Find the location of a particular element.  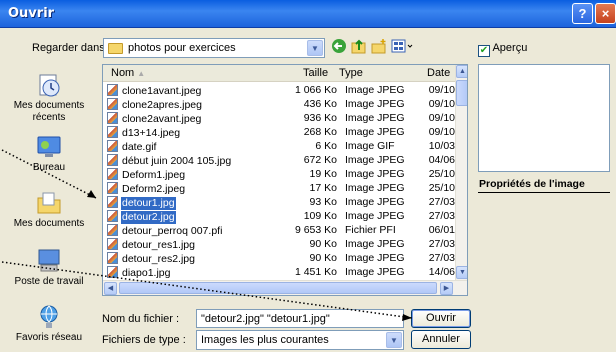

scroll-up-icon: ▲ is located at coordinates (461, 71).